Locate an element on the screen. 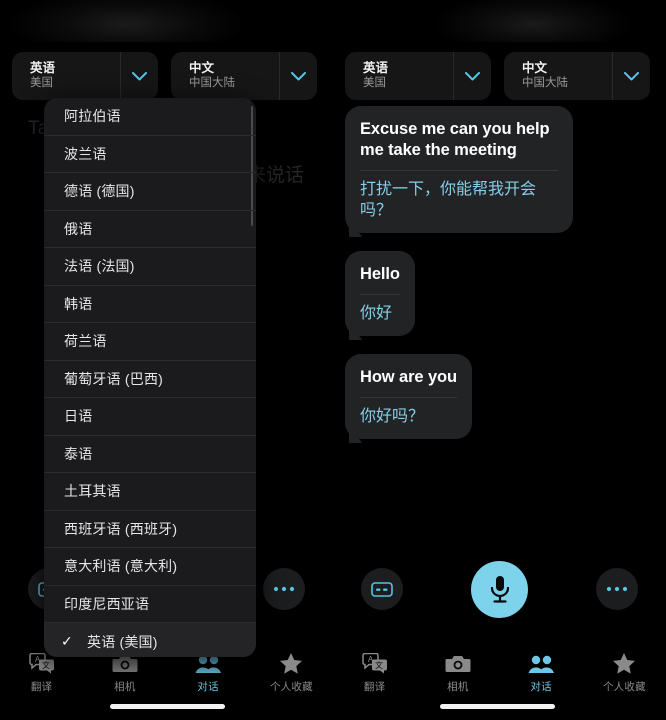  tab-conversation: 对话 is located at coordinates (541, 672).